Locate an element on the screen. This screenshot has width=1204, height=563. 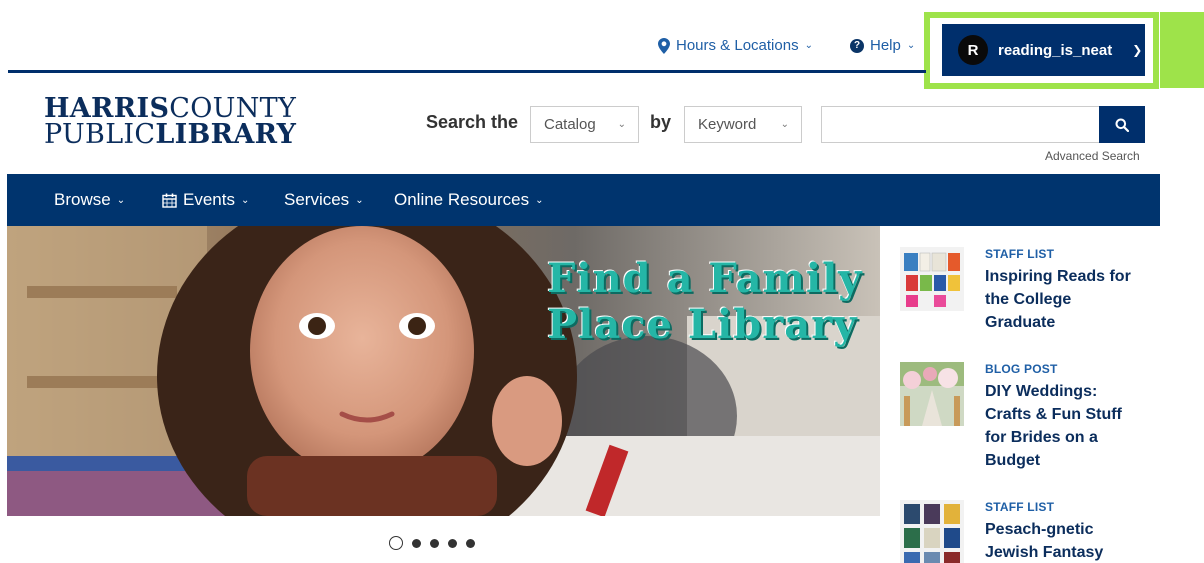
wedding-thumbnail is located at coordinates (932, 394).